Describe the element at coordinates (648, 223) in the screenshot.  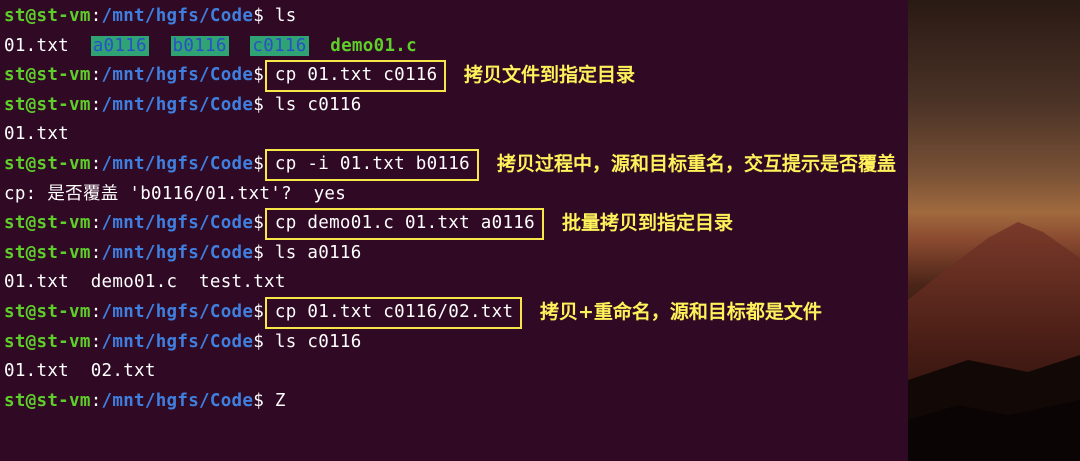
I see `annotation-note: 批量拷贝到指定目录` at that location.